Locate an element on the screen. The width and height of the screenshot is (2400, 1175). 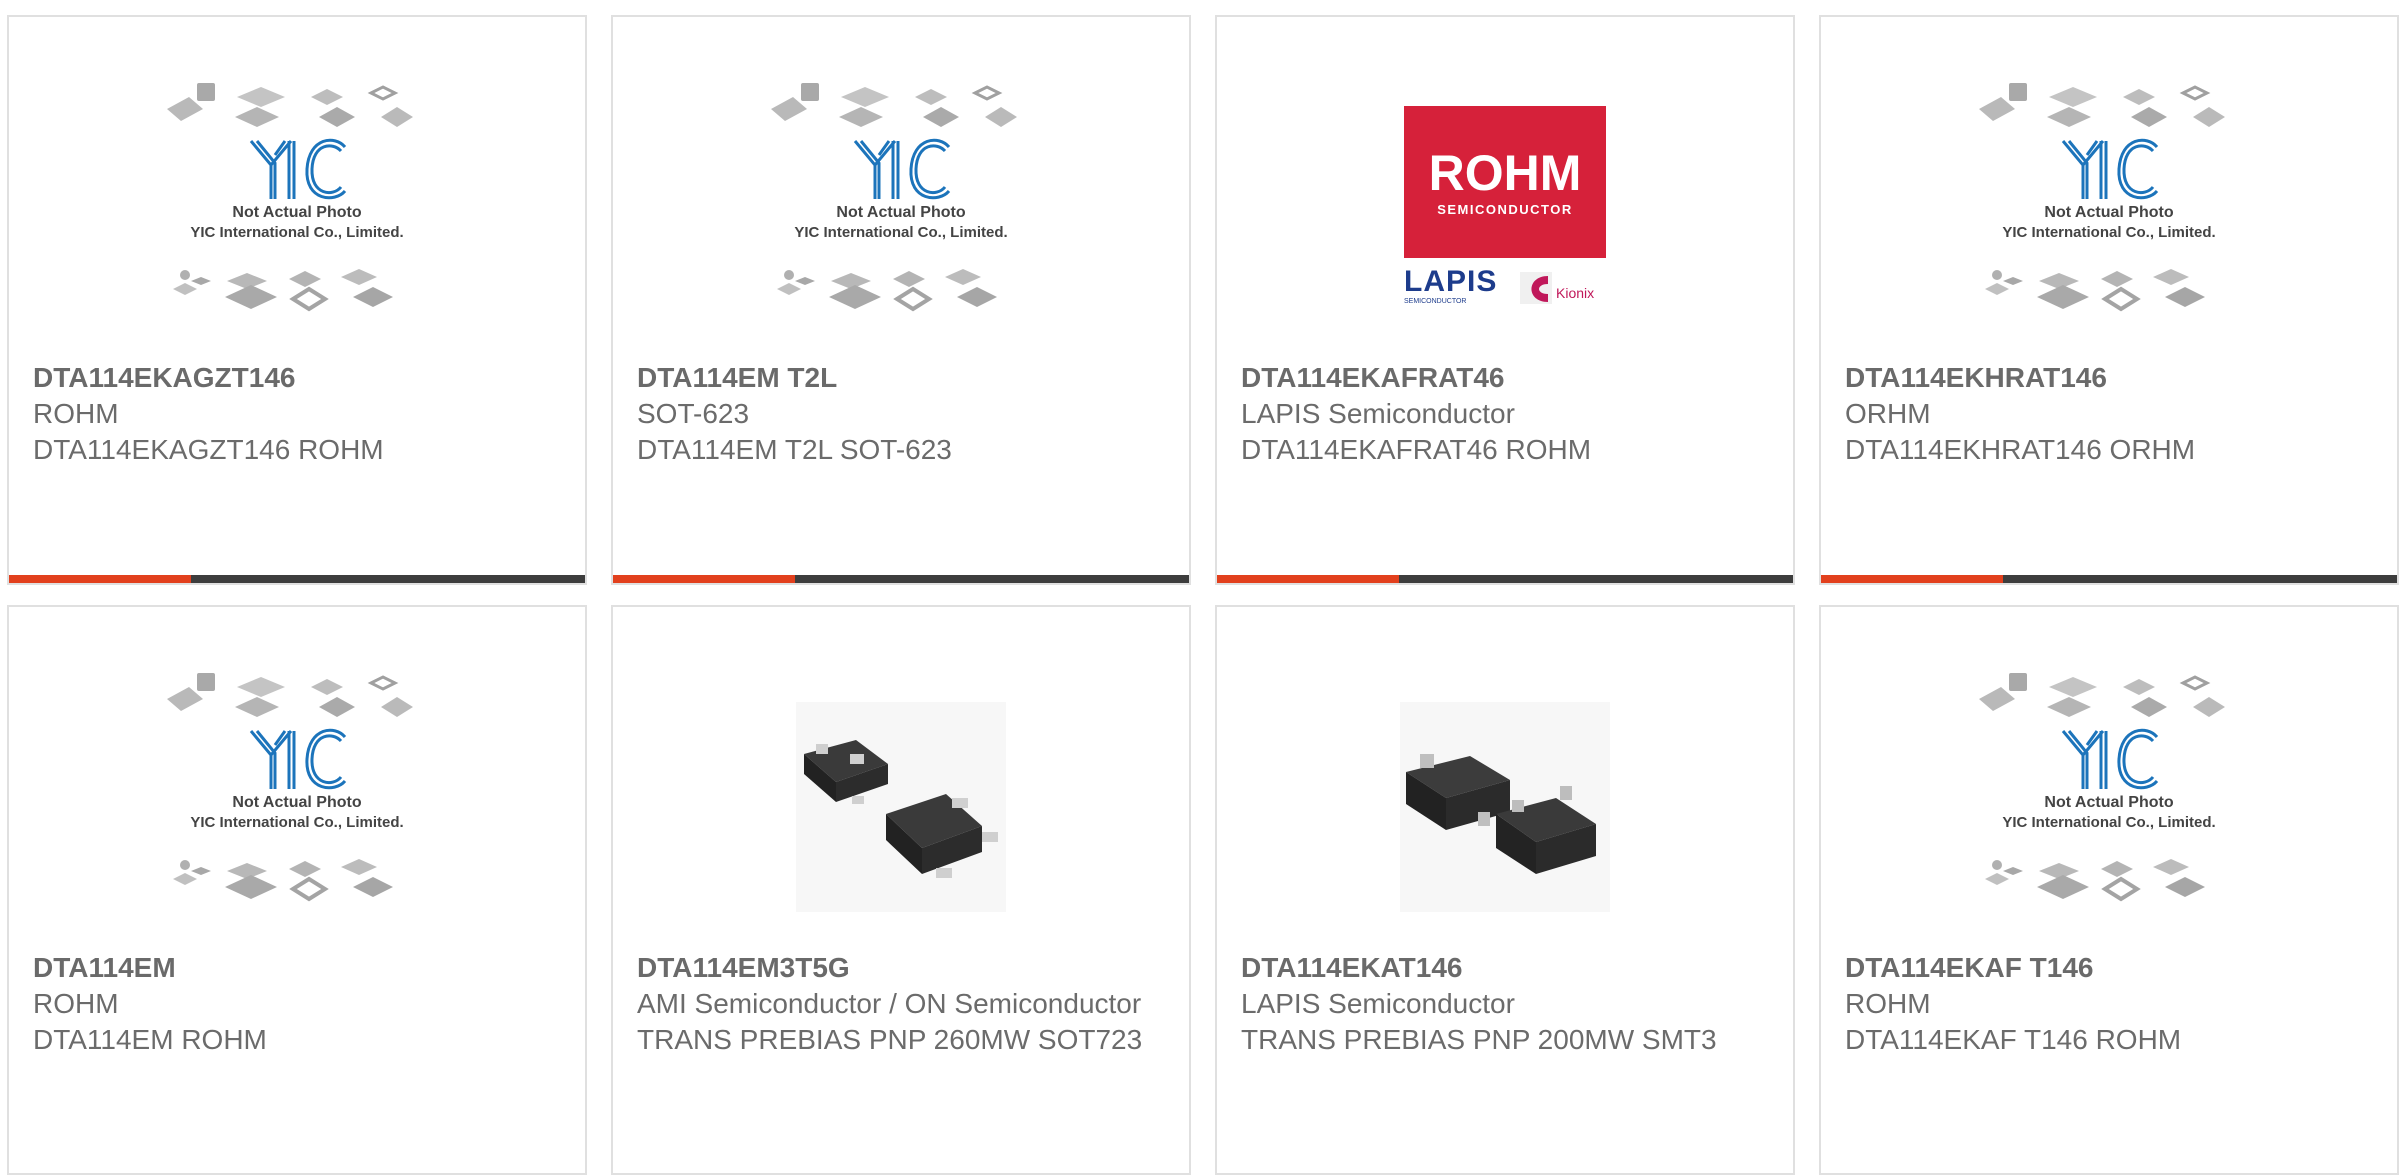
rohm-brand: ROHM is located at coordinates (1505, 173).